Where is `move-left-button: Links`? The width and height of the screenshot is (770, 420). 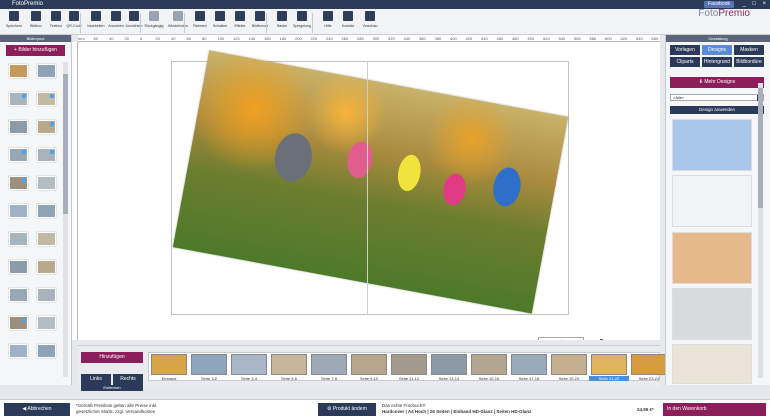
move-left-button: Links is located at coordinates (96, 379).